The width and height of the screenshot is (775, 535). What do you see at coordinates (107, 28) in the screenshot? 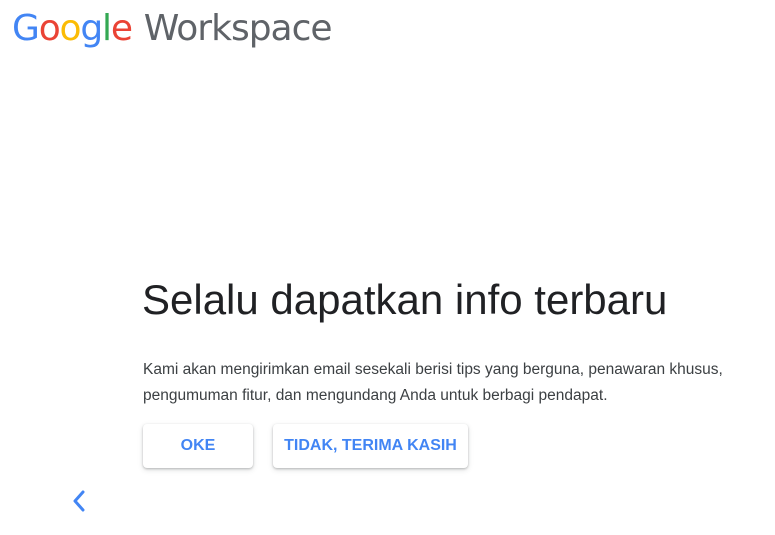
I see `logo-letter: l` at bounding box center [107, 28].